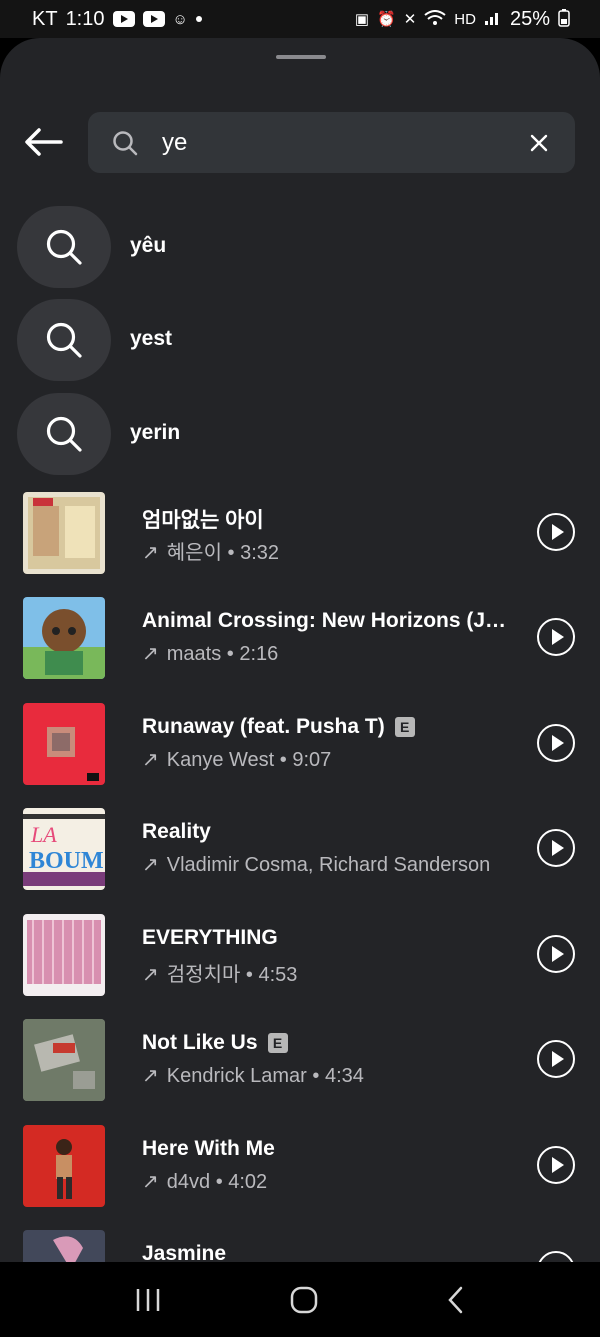  What do you see at coordinates (176, 831) in the screenshot?
I see `song-title: Reality` at bounding box center [176, 831].